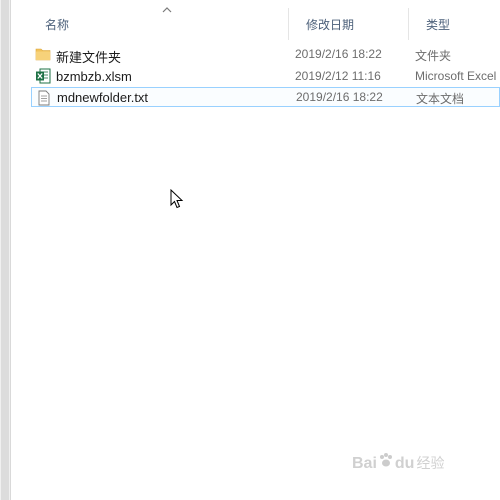 This screenshot has height=500, width=500. I want to click on file-name: bzmbzb.xlsm, so click(94, 76).